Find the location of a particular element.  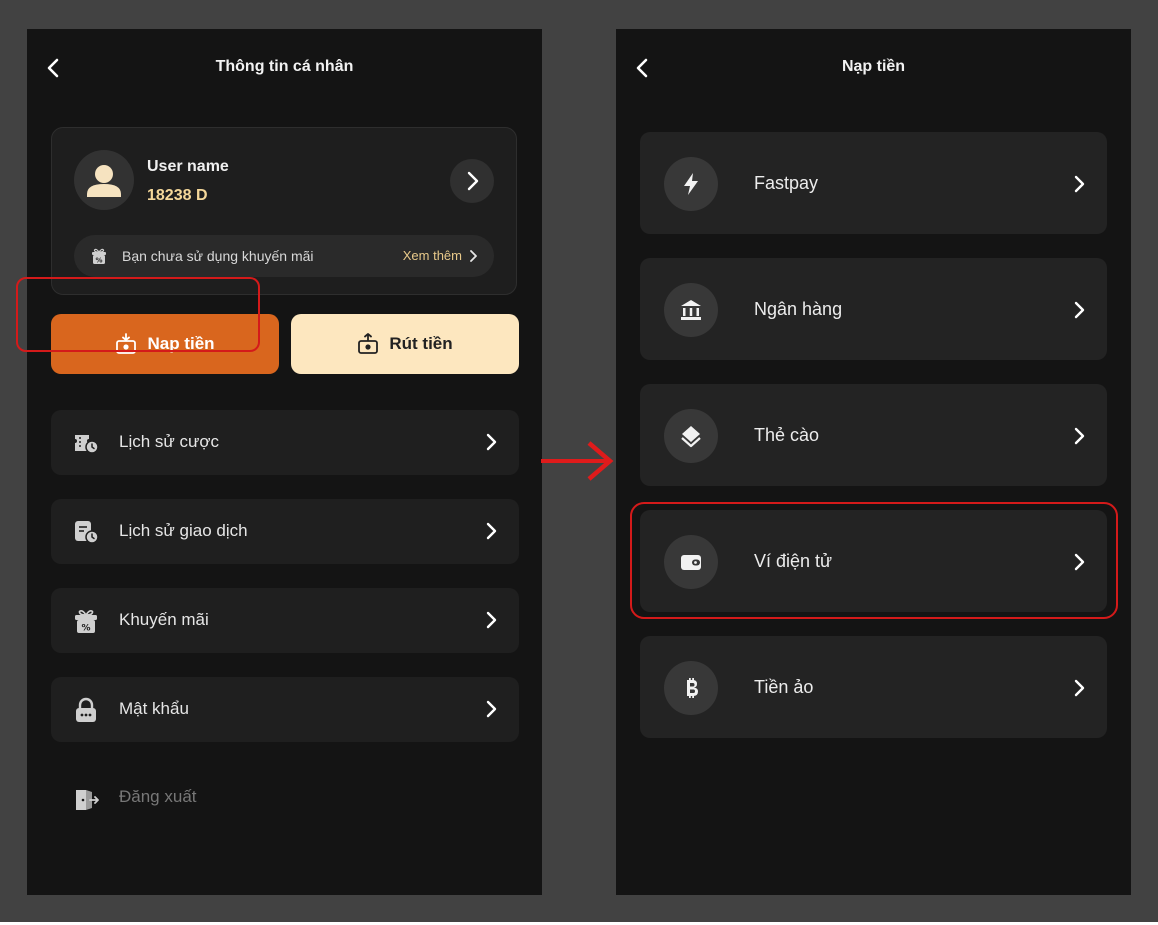

method-fastpay: Fastpay is located at coordinates (873, 183).